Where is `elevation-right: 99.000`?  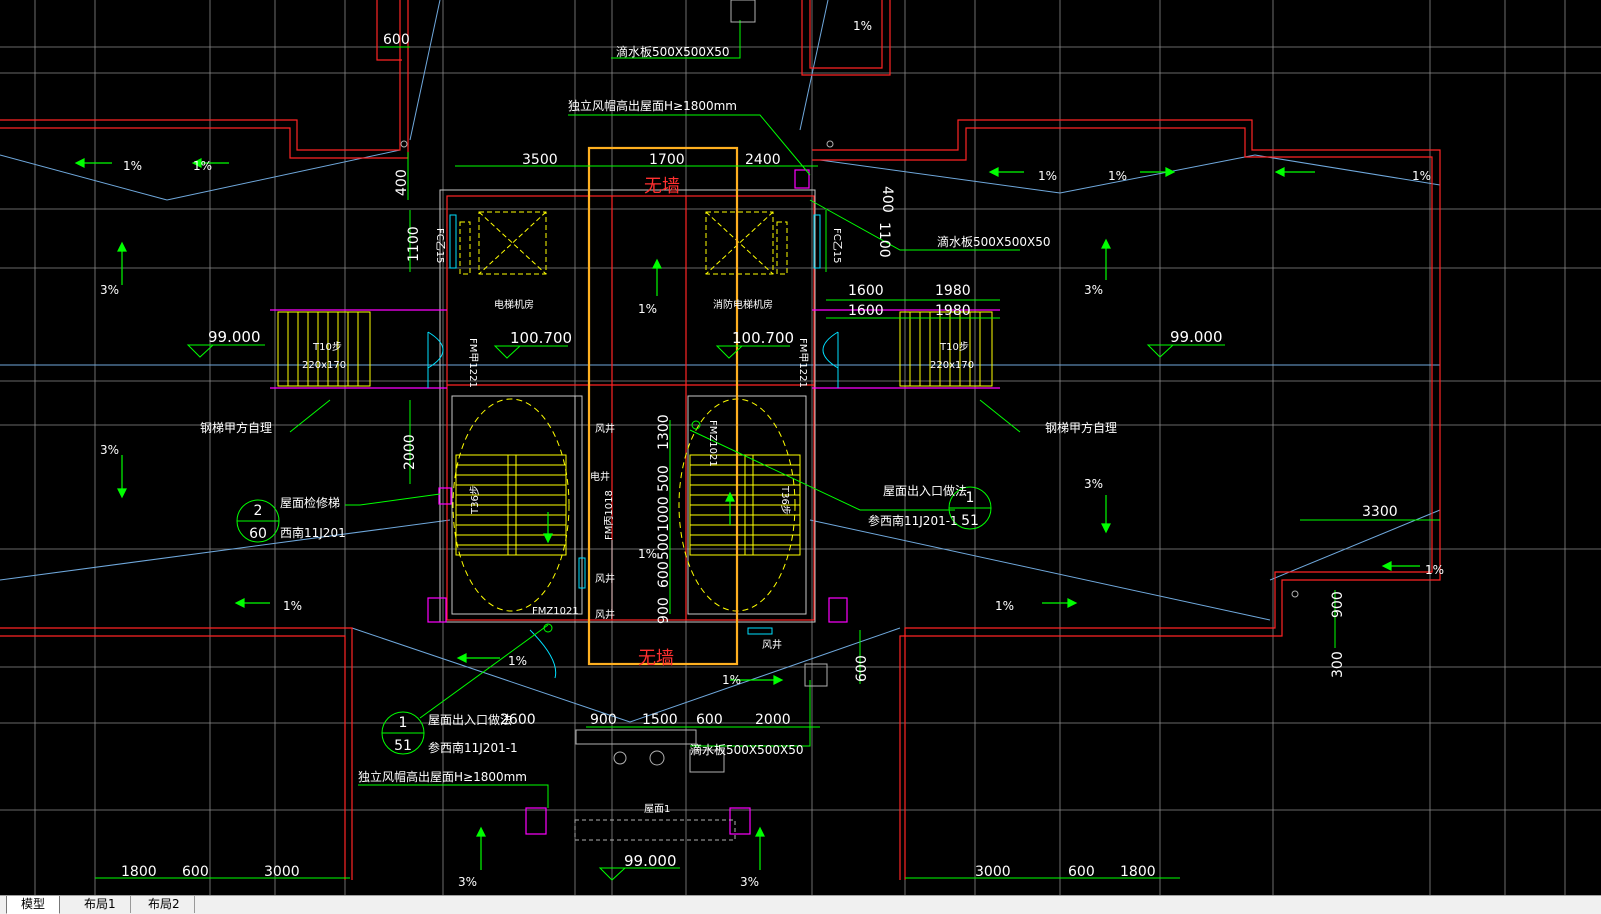
elevation-right: 99.000 is located at coordinates (1196, 337).